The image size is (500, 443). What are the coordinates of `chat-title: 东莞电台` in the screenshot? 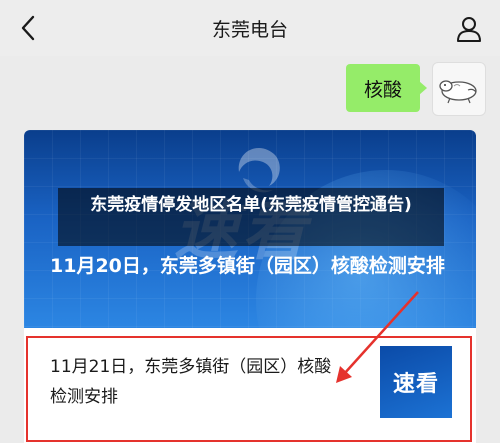 It's located at (249, 29).